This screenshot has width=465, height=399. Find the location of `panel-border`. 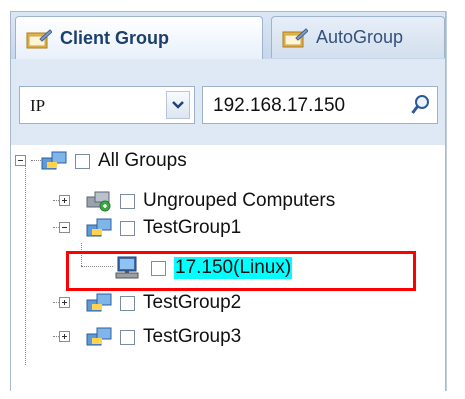

panel-border is located at coordinates (446, 201).